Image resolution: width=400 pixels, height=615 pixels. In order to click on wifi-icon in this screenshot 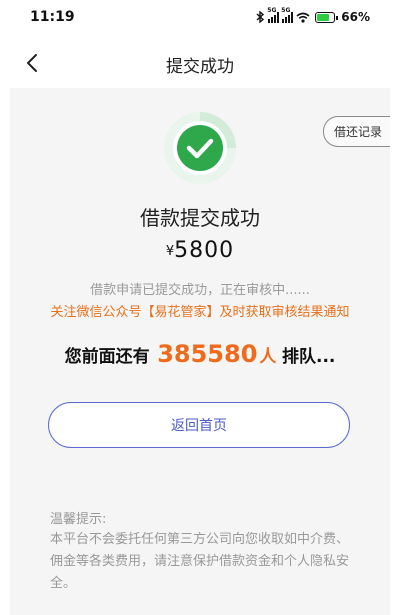, I will do `click(303, 17)`.